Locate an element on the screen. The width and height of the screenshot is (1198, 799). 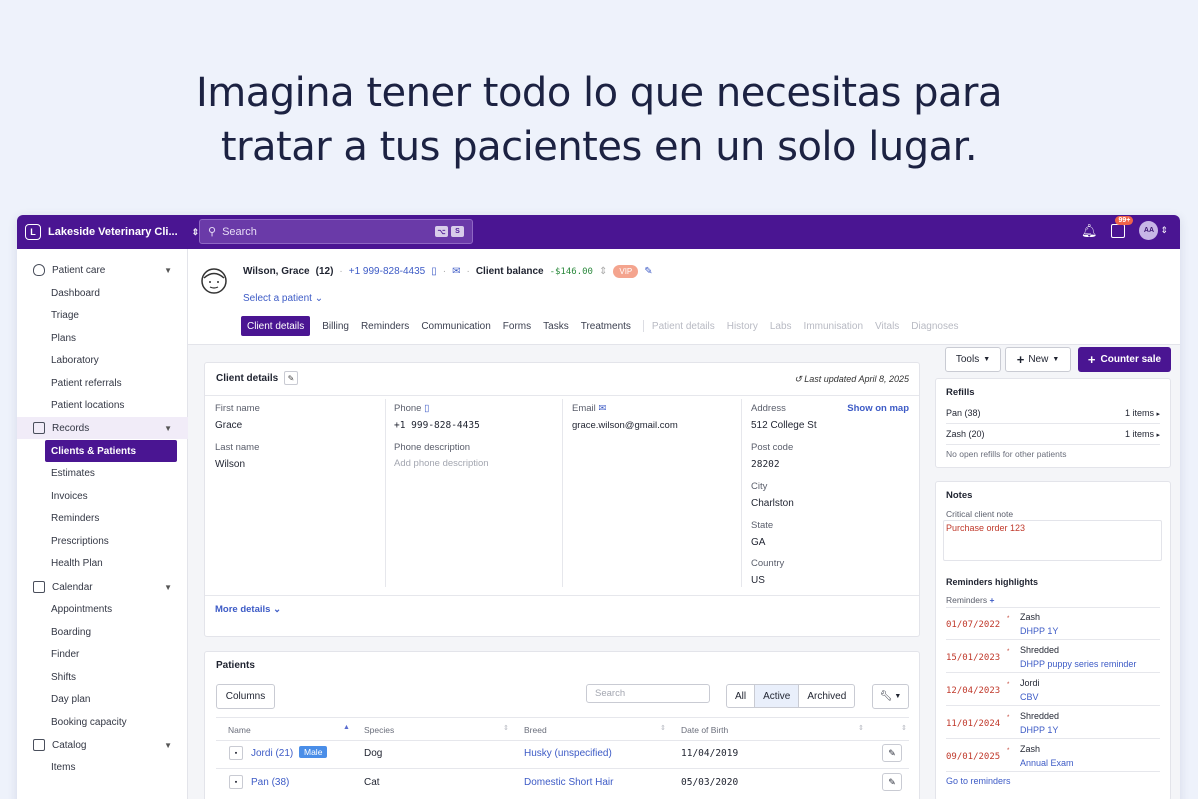
state-label: State is located at coordinates (762, 525).